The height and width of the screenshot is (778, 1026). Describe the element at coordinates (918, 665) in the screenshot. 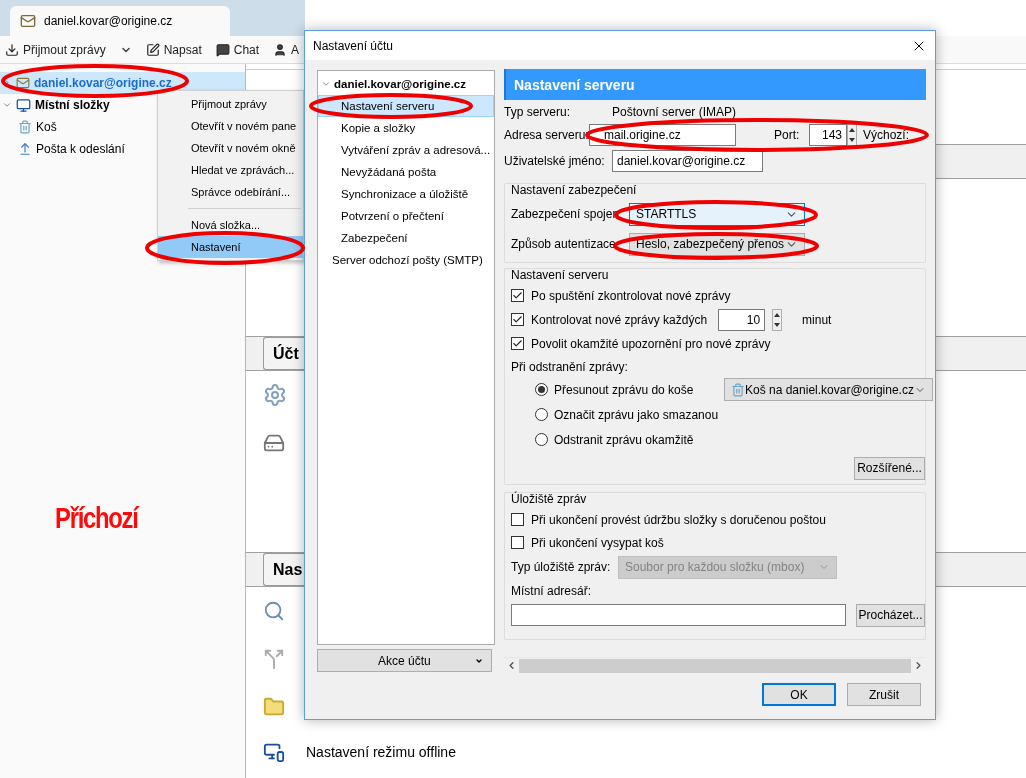

I see `scroll-right-icon` at that location.